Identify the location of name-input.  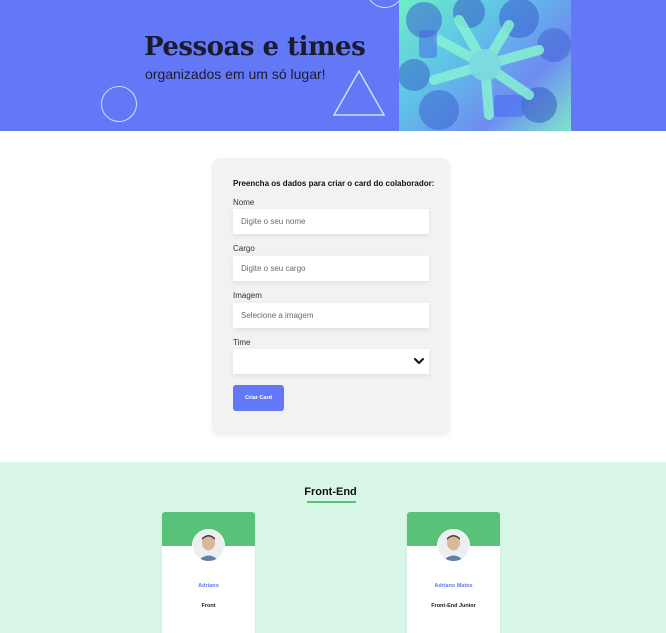
(331, 221).